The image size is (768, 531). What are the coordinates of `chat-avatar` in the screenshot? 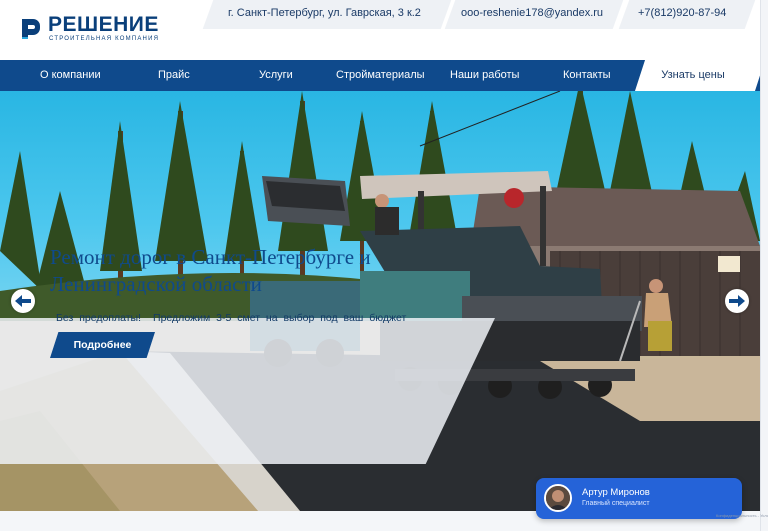 It's located at (558, 498).